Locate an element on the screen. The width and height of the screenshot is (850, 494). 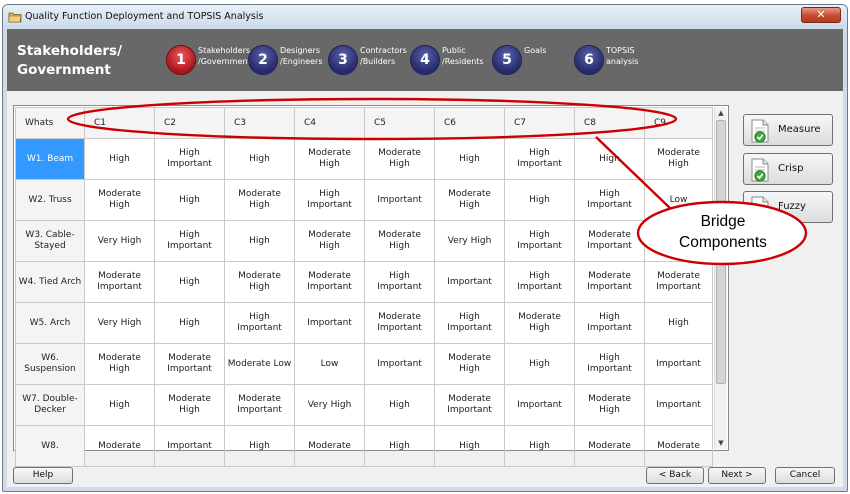
row-header: W3. Cable-Stayed is located at coordinates (50, 241).